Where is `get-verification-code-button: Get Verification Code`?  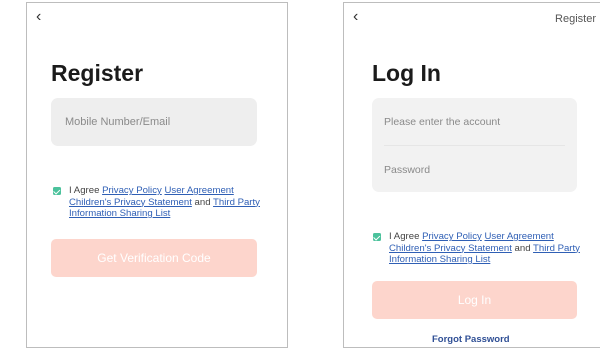
get-verification-code-button: Get Verification Code is located at coordinates (154, 258).